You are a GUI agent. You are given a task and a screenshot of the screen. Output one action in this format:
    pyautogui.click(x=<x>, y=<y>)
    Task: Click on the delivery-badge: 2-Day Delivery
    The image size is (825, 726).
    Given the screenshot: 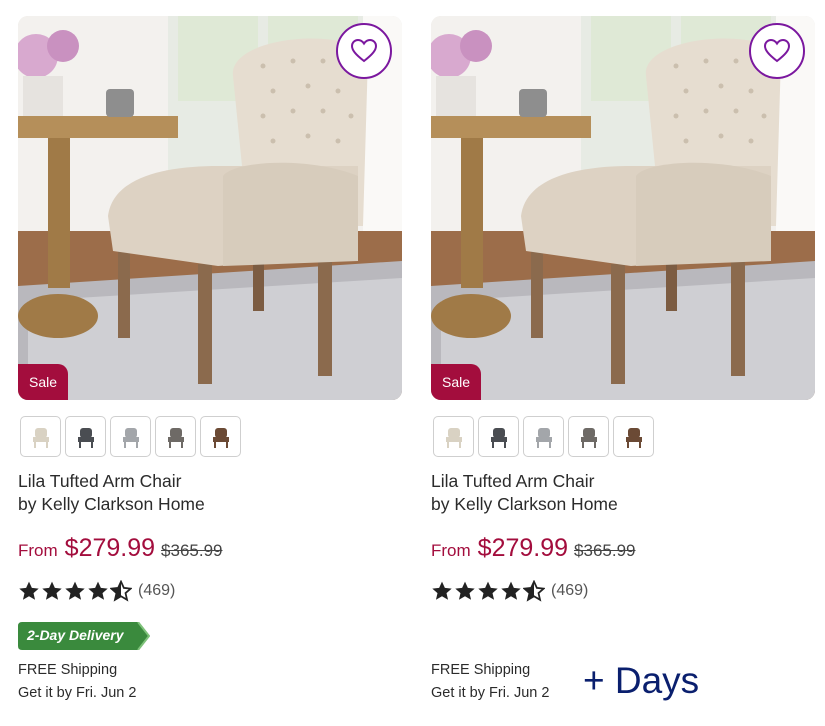 What is the action you would take?
    pyautogui.click(x=84, y=636)
    